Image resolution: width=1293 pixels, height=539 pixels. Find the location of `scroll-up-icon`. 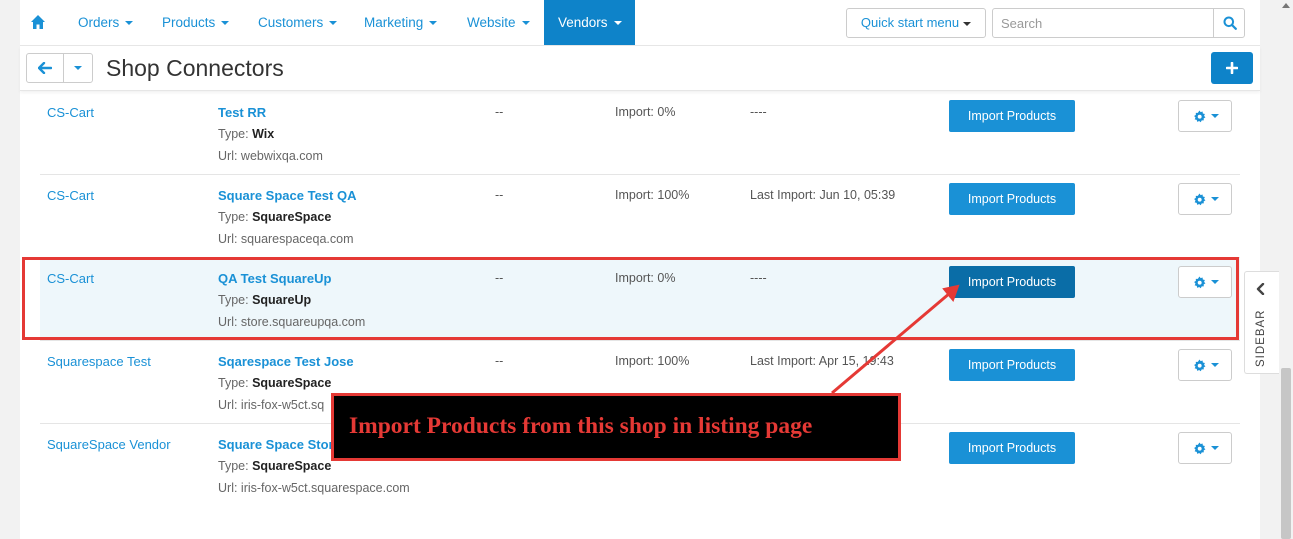

scroll-up-icon is located at coordinates (1286, 5).